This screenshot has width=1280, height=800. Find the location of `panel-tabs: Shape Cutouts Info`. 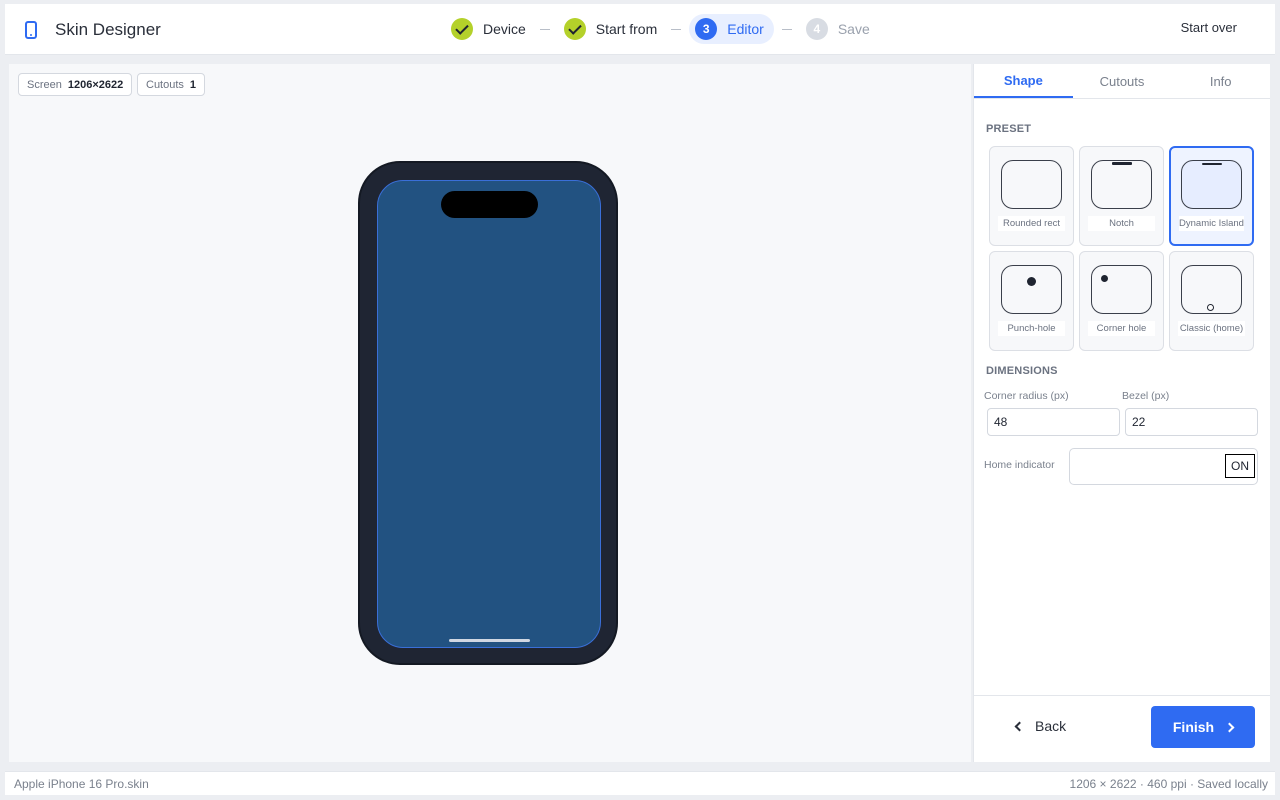

panel-tabs: Shape Cutouts Info is located at coordinates (1122, 81).